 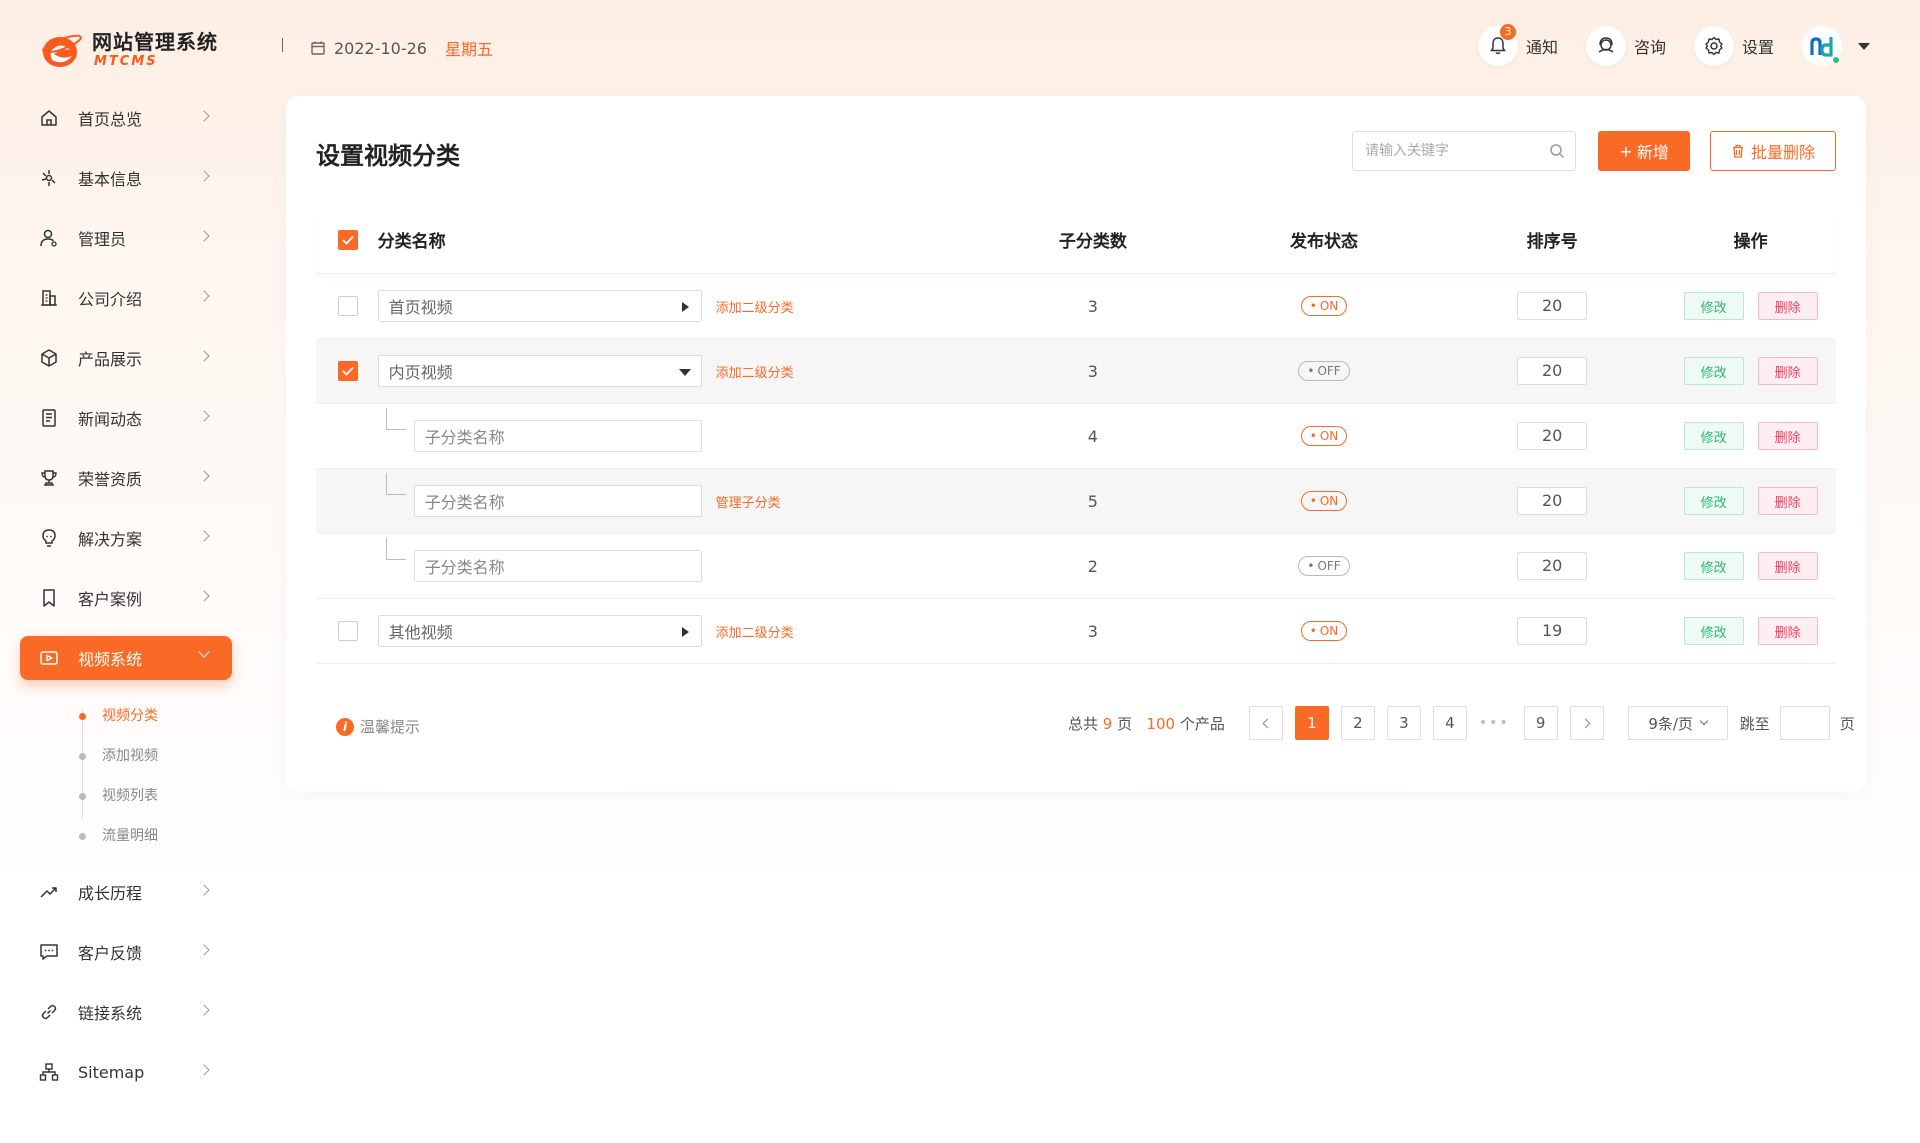 I want to click on app-logo: 网站管理系统 MTCMS, so click(x=138, y=50).